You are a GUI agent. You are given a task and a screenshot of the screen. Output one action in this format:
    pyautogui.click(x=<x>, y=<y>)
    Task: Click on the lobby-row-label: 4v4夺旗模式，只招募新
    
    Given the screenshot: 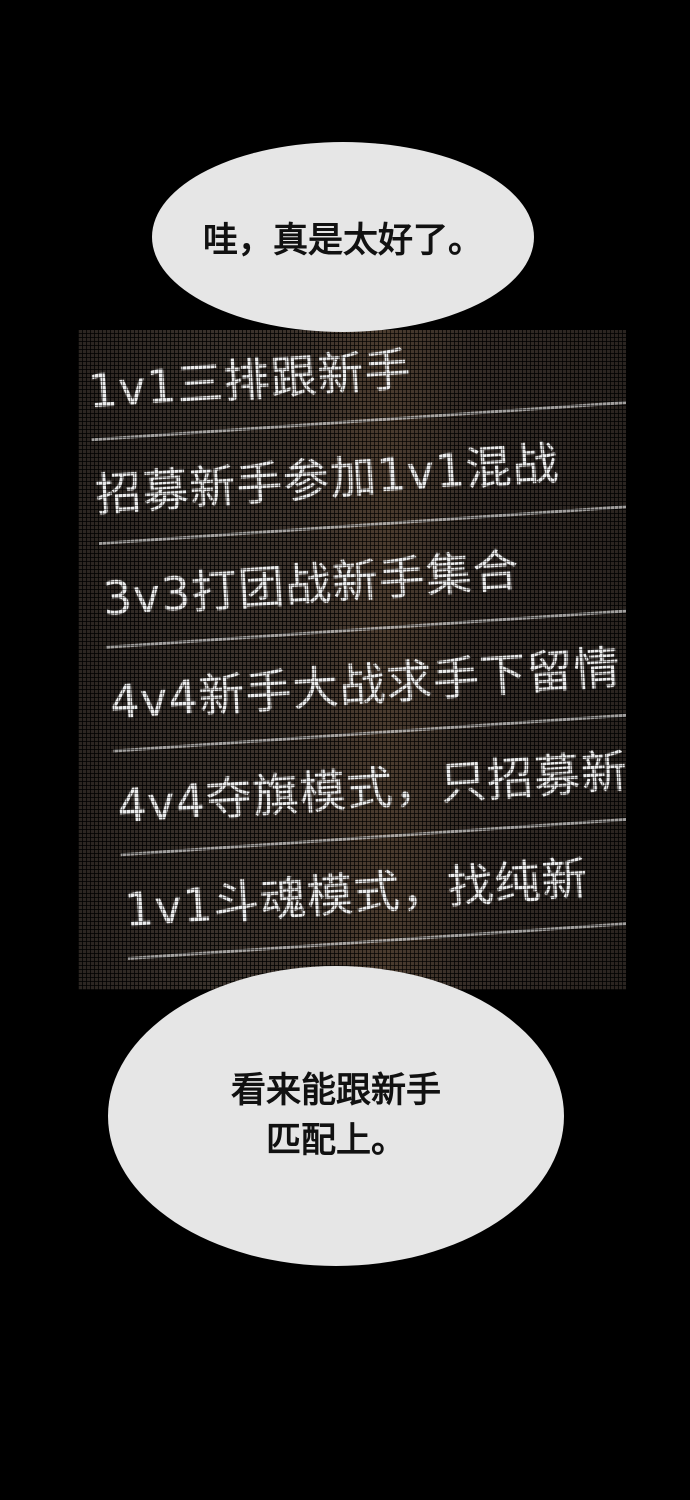 What is the action you would take?
    pyautogui.click(x=370, y=788)
    